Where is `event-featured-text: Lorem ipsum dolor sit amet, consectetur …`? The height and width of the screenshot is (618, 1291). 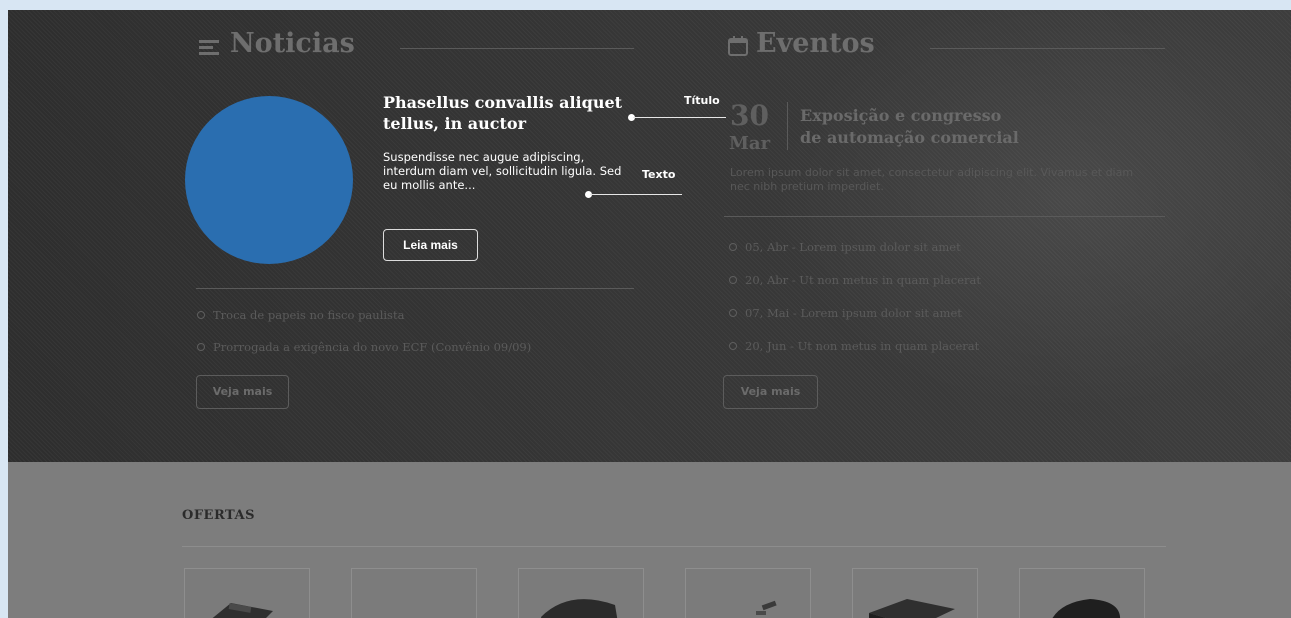 event-featured-text: Lorem ipsum dolor sit amet, consectetur … is located at coordinates (932, 179).